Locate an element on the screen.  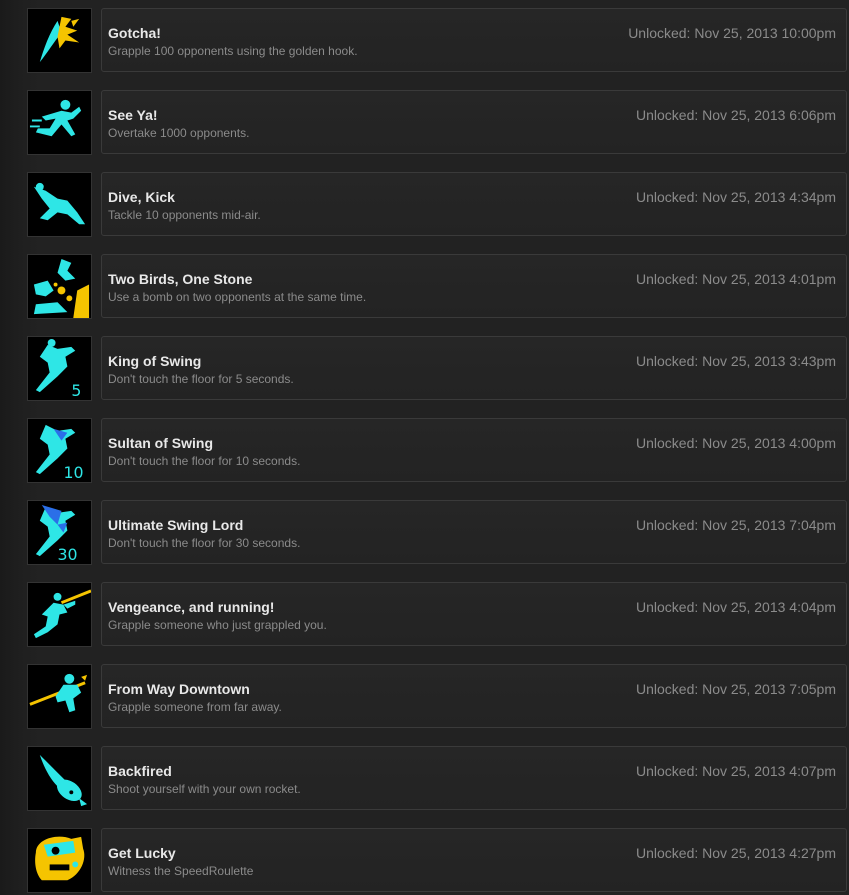
achievement-title: Ultimate Swing Lord is located at coordinates (176, 525).